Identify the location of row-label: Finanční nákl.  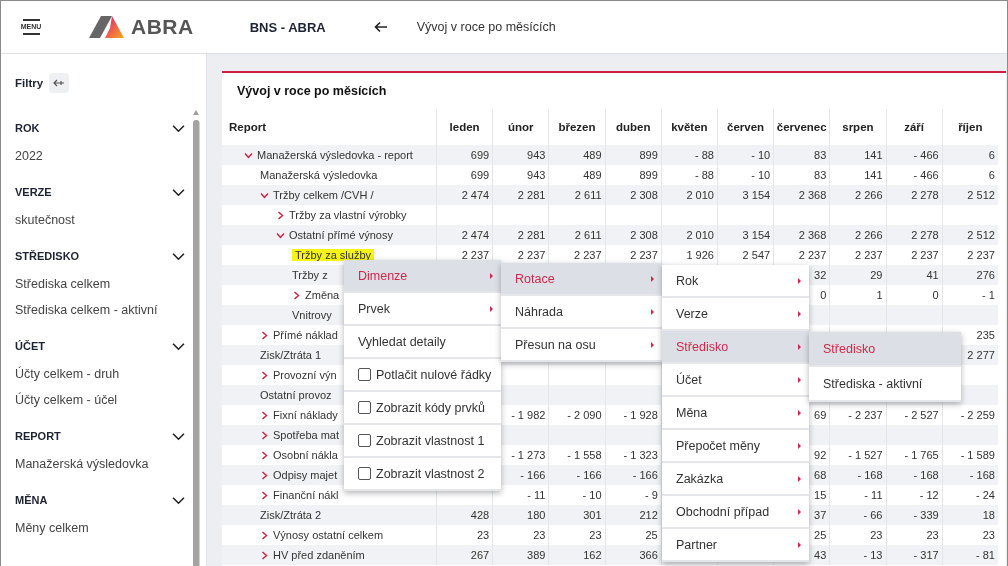
(306, 495).